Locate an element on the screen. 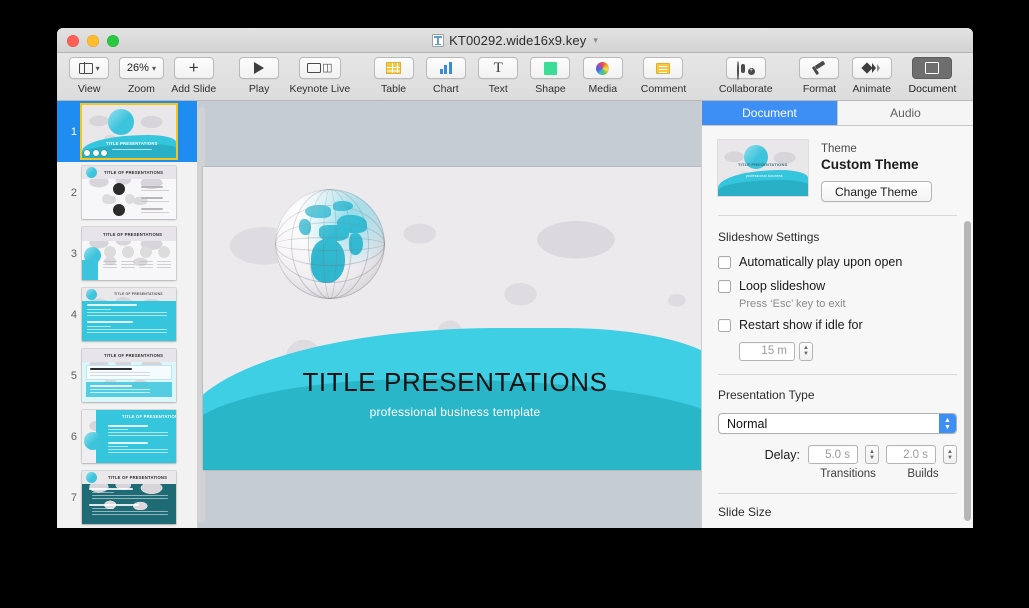 The width and height of the screenshot is (1029, 608). toolbar-button-animate: Animate is located at coordinates (872, 76).